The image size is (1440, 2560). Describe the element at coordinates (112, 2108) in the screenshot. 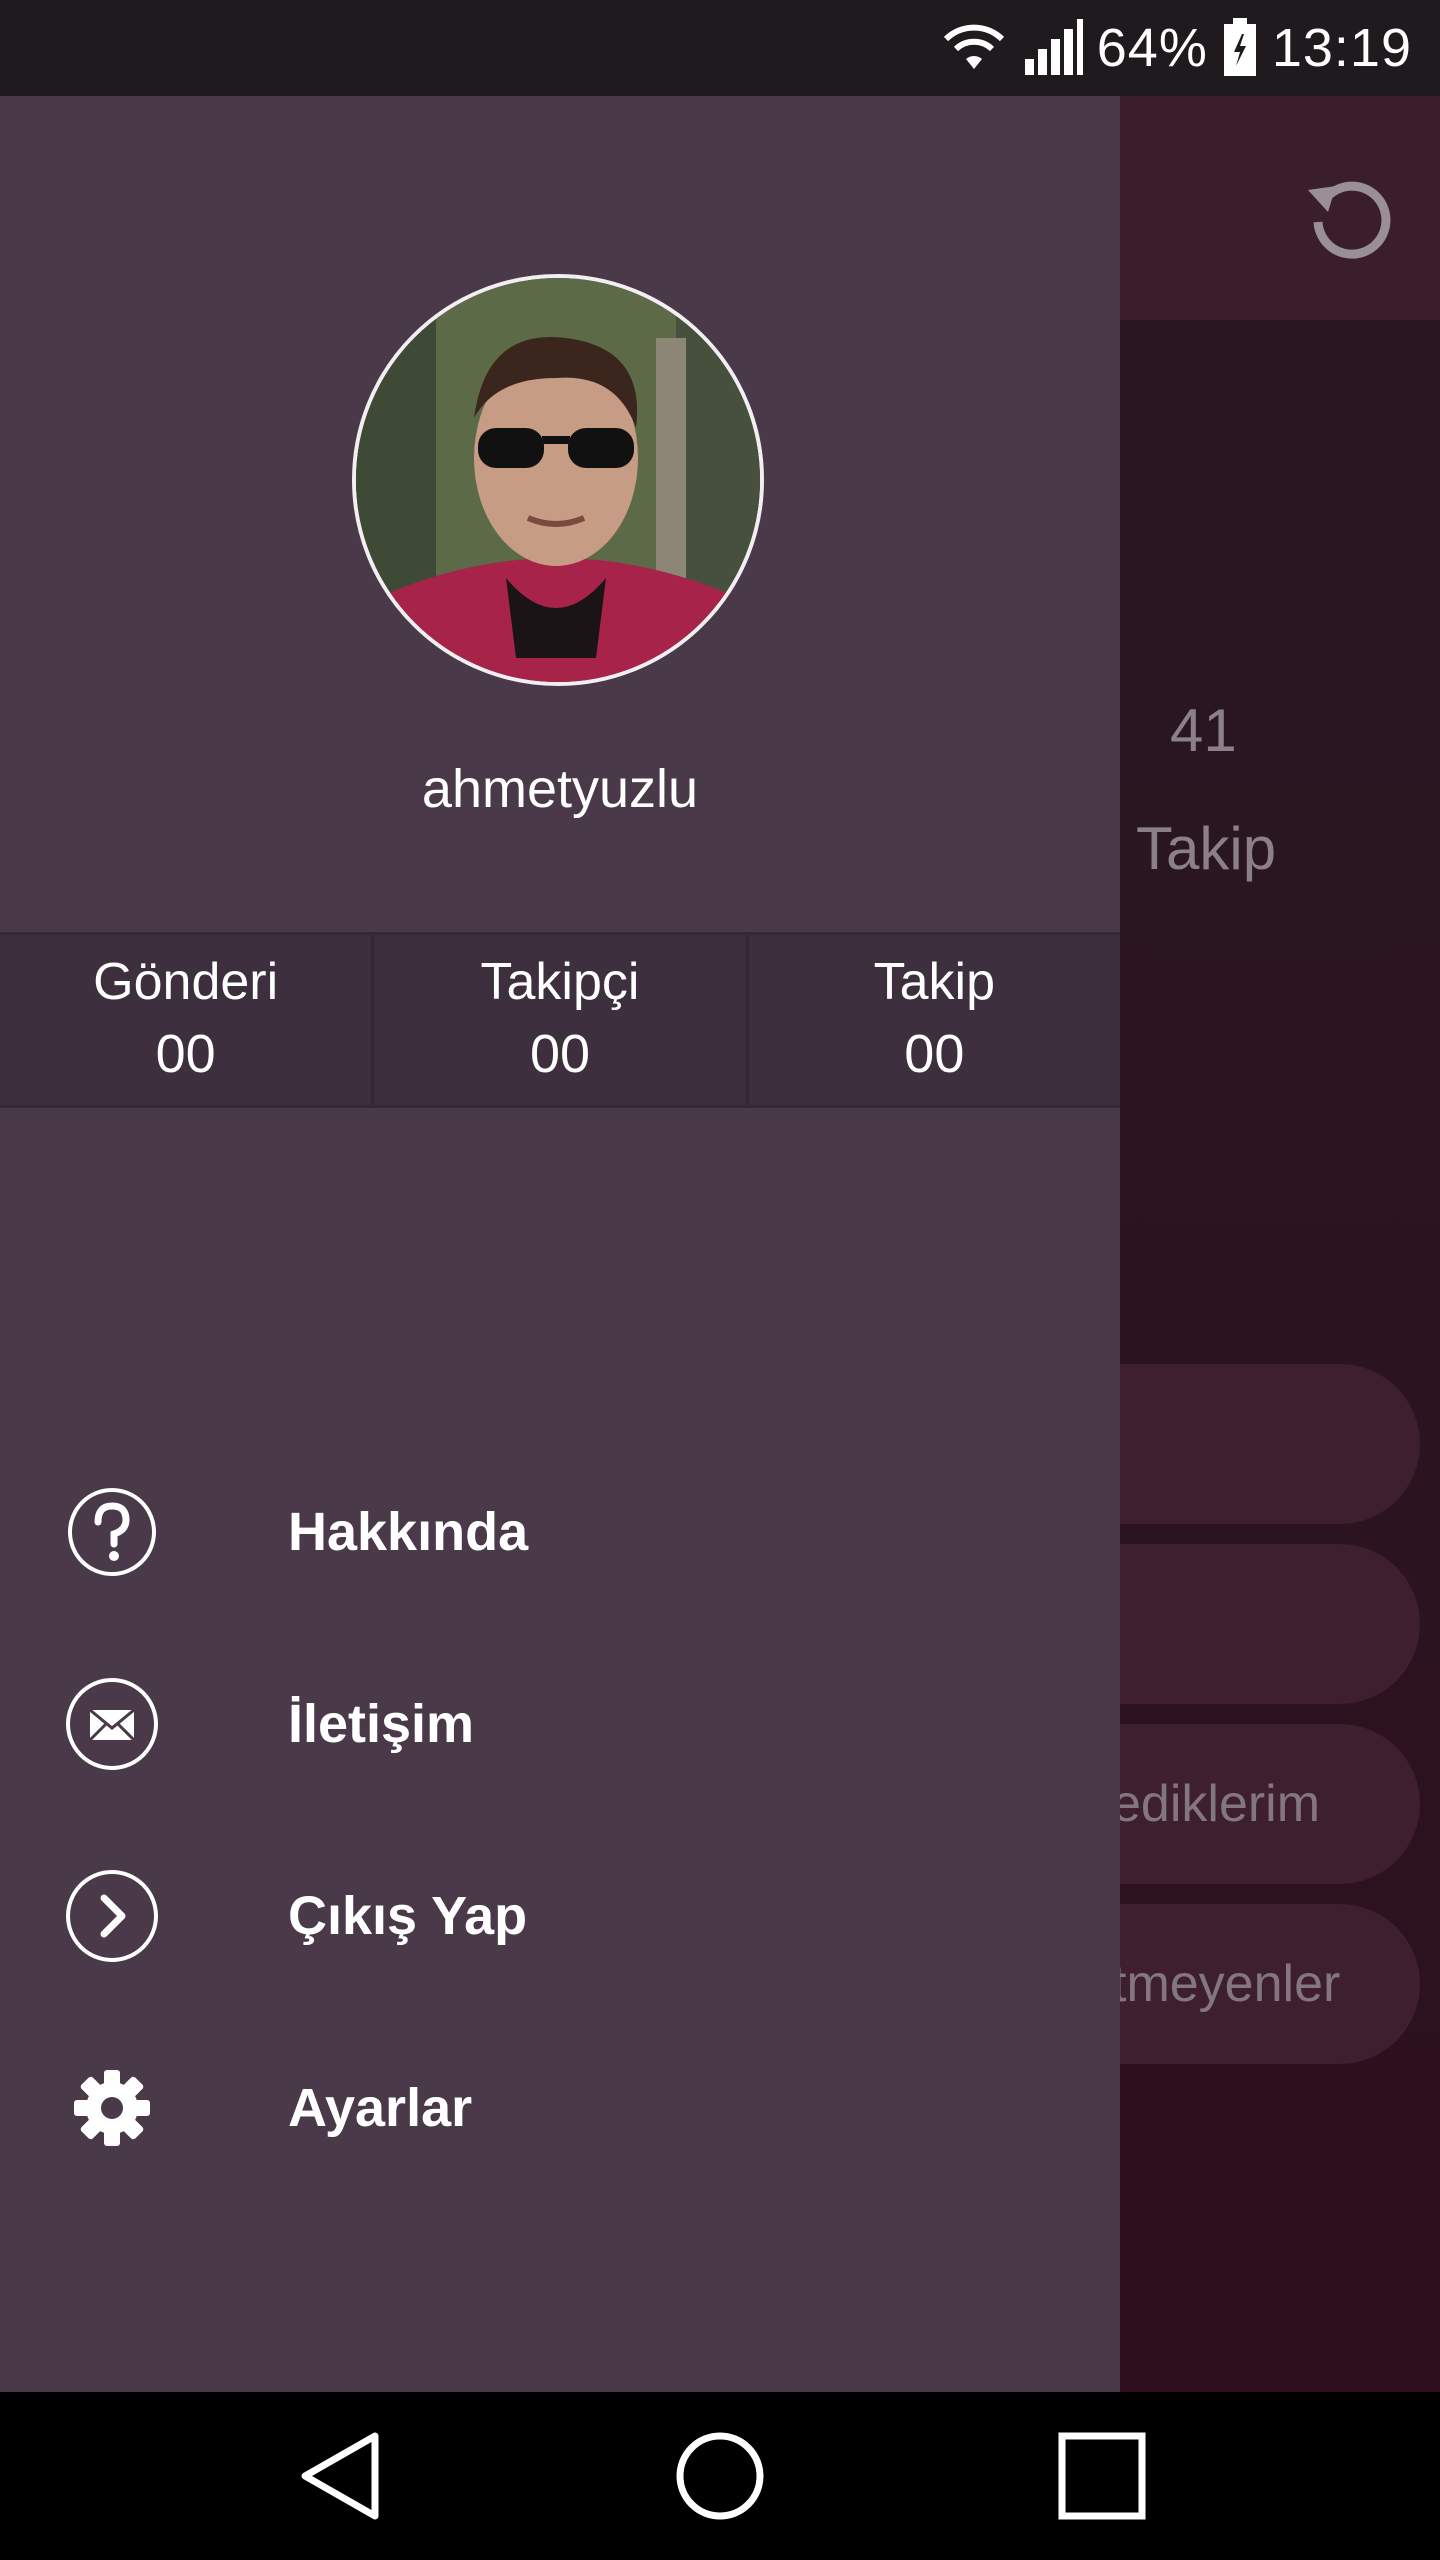

I see `settings-icon` at that location.